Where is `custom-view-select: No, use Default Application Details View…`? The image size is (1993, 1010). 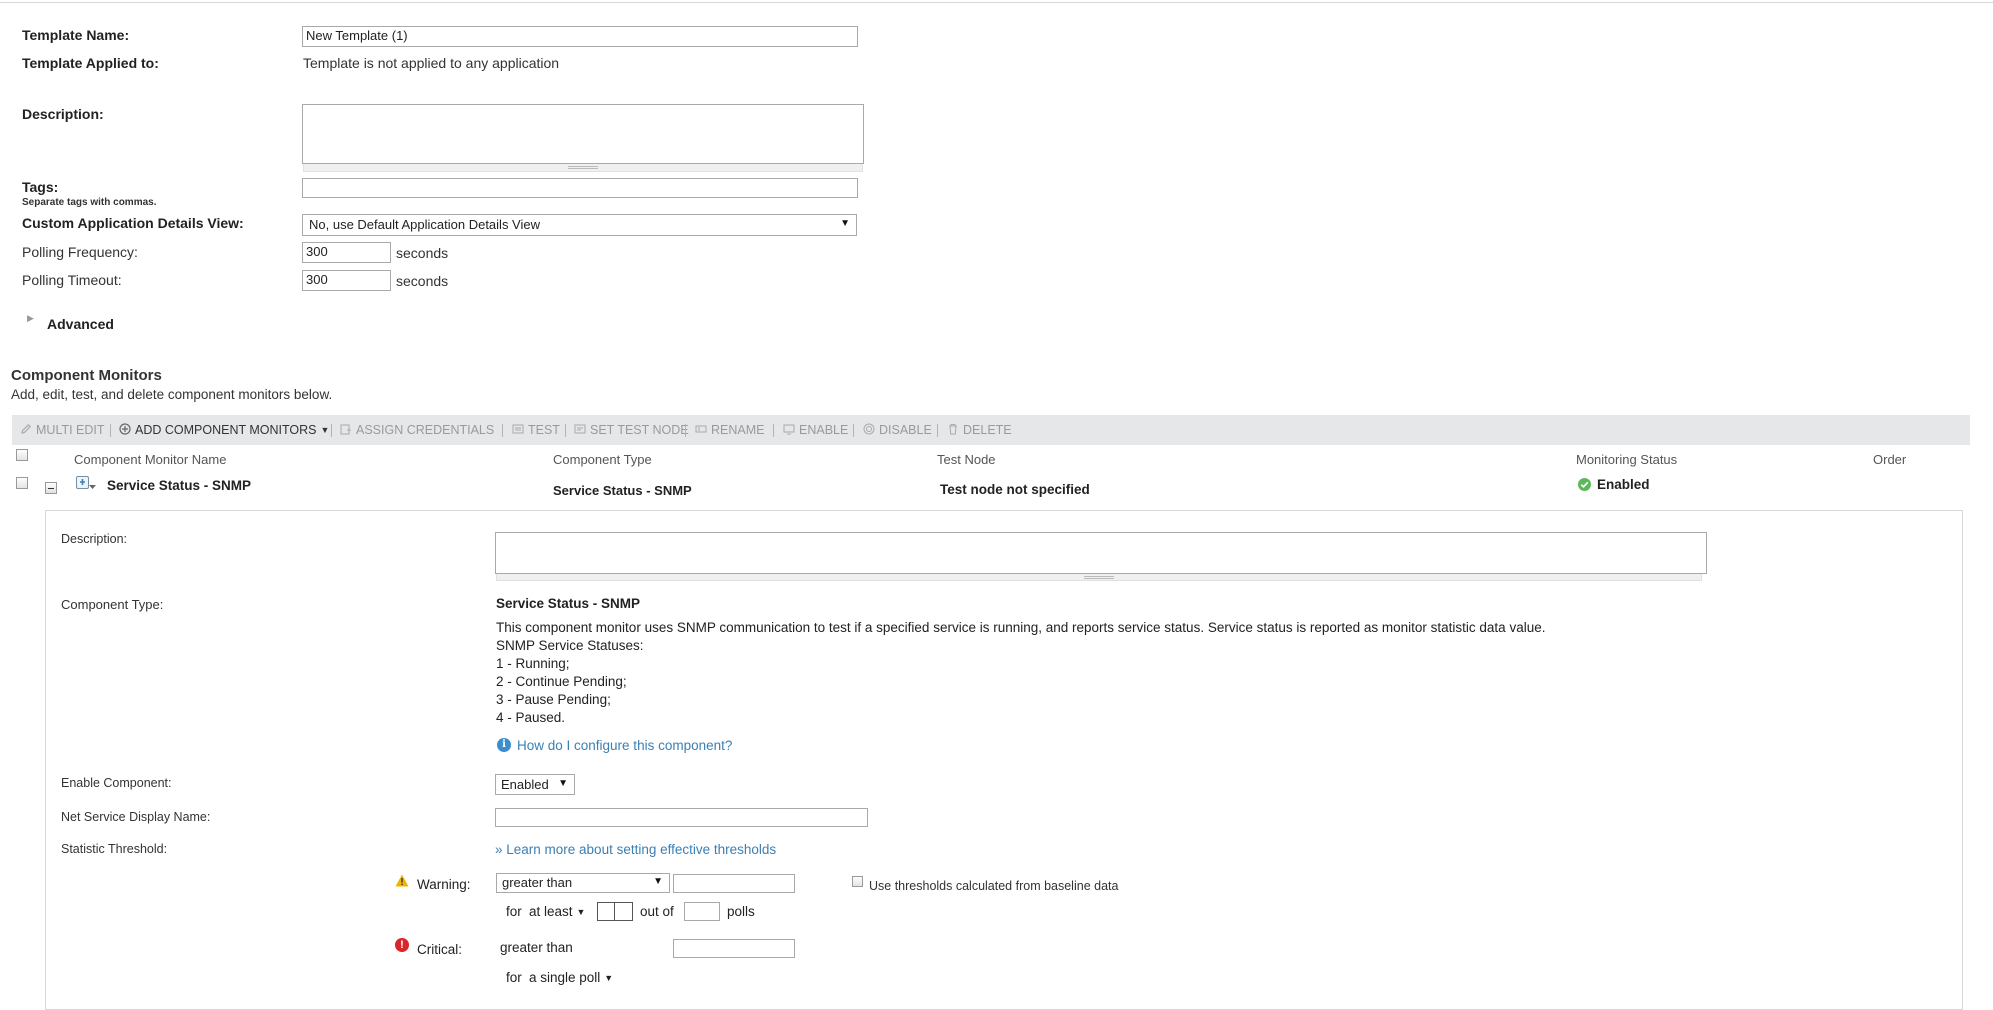
custom-view-select: No, use Default Application Details View… is located at coordinates (579, 225).